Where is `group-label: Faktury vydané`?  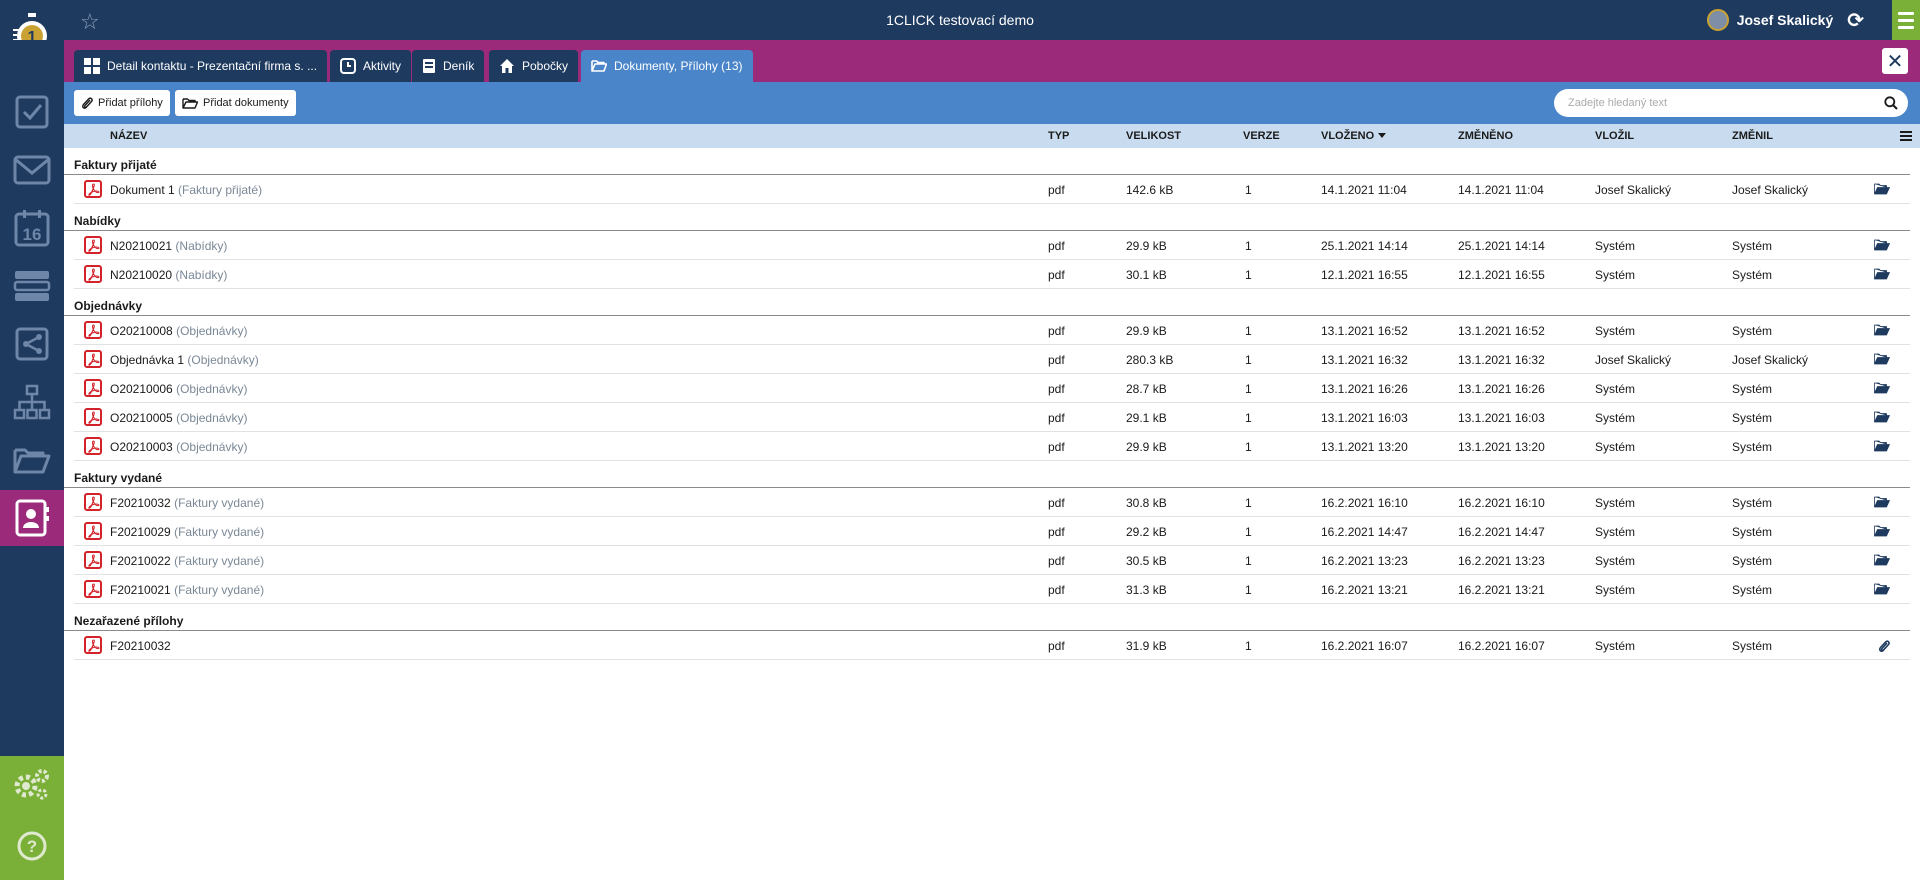
group-label: Faktury vydané is located at coordinates (987, 474).